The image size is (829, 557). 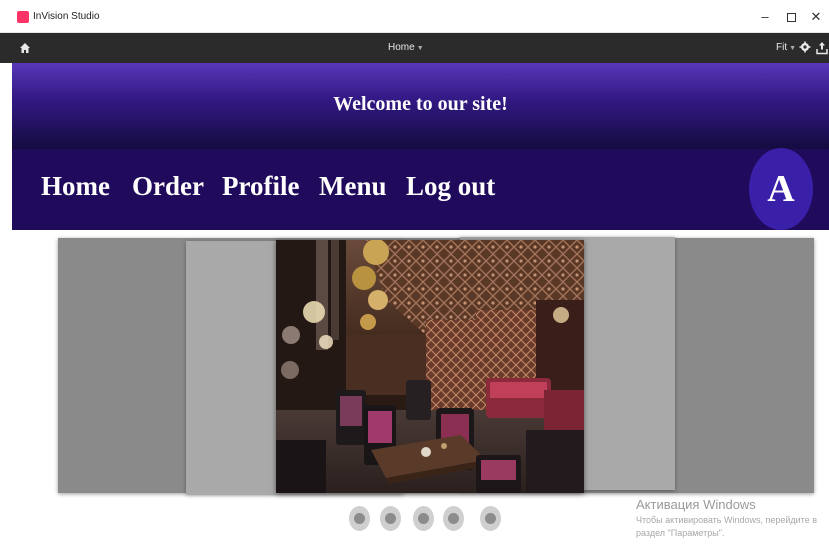 I want to click on nav-logout: Log out, so click(x=450, y=186).